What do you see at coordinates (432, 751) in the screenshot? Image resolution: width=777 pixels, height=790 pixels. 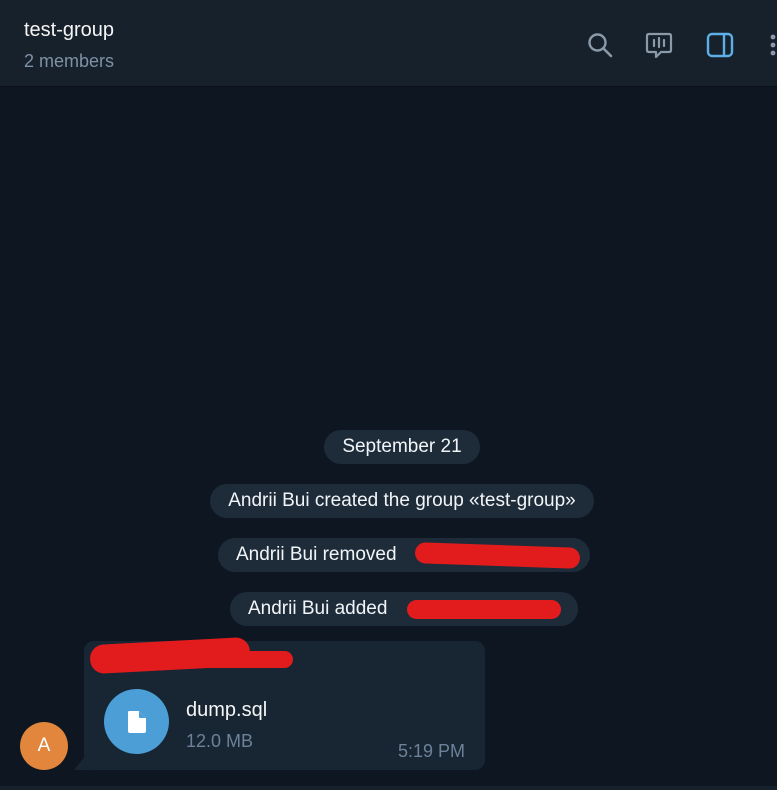 I see `message-time: 5:19 PM` at bounding box center [432, 751].